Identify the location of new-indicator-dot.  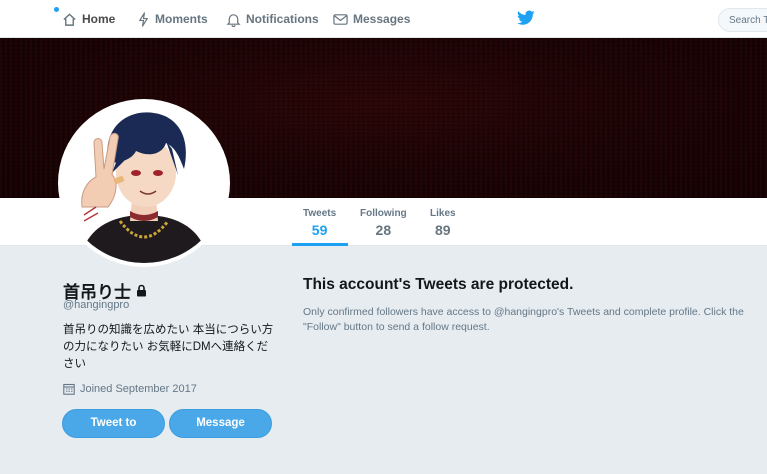
(56, 9).